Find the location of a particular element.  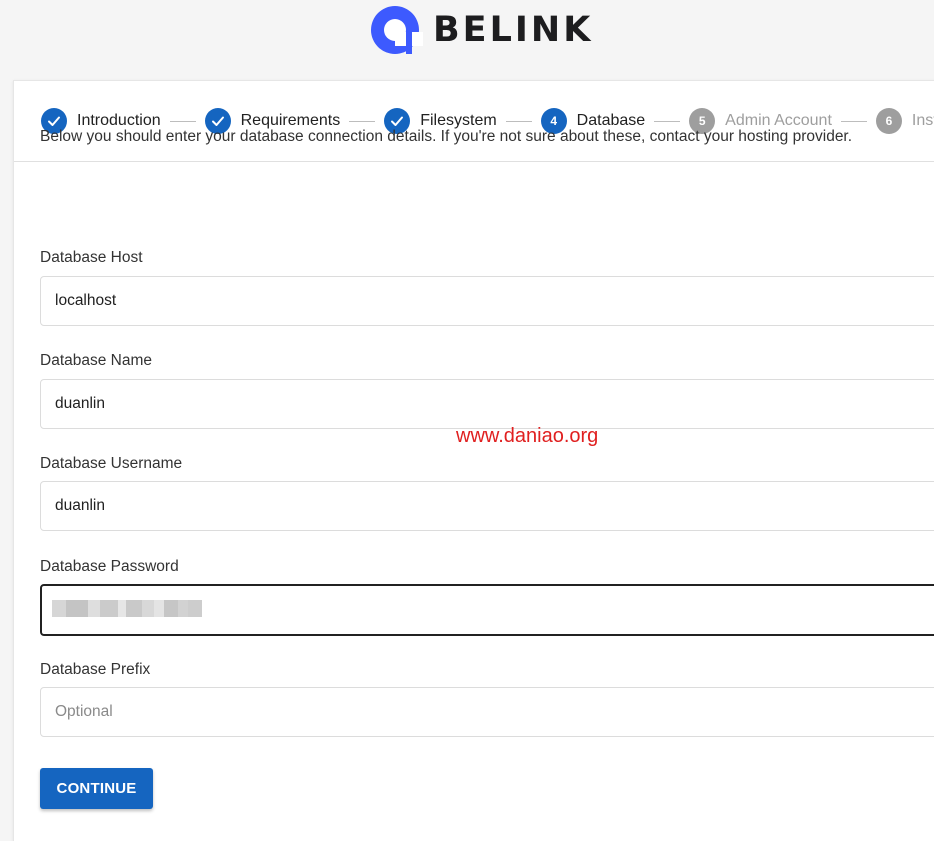

database-host-input is located at coordinates (487, 301).